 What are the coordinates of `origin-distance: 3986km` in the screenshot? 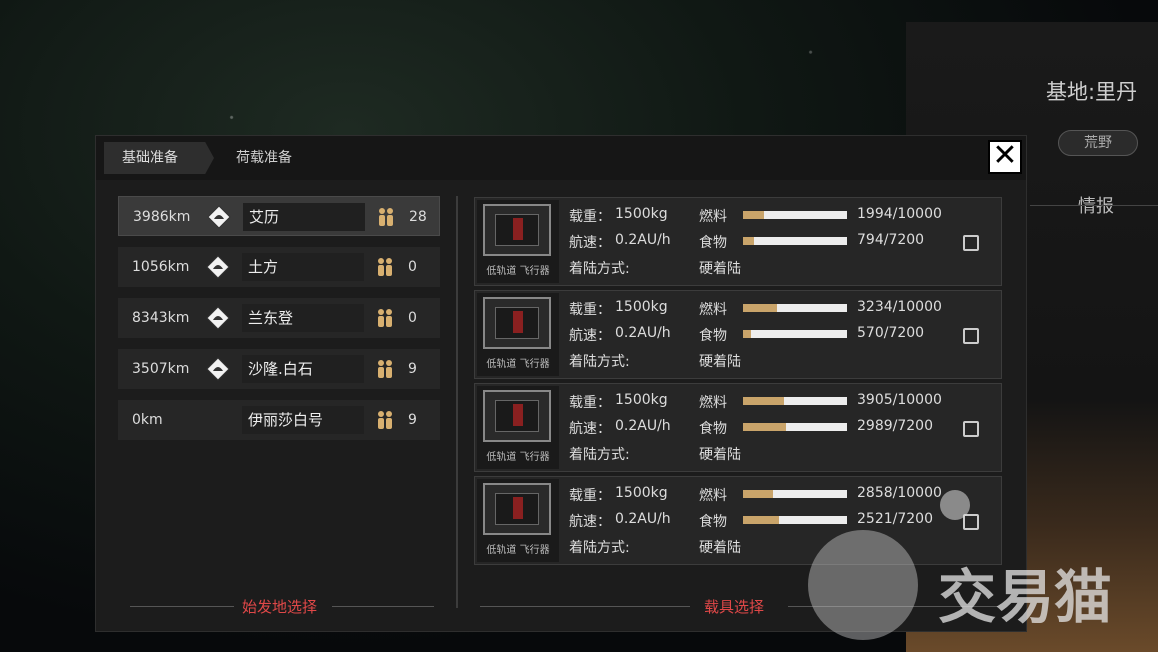 It's located at (162, 217).